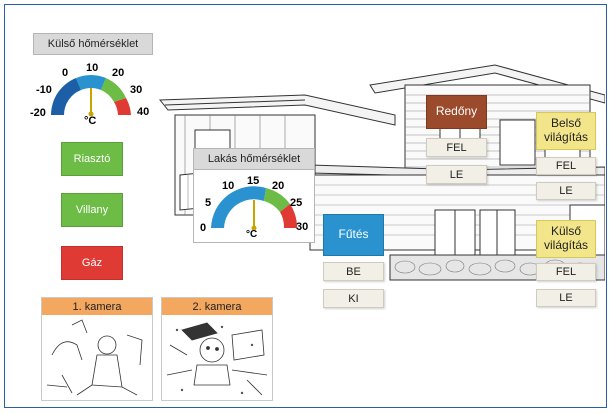 The width and height of the screenshot is (613, 414). What do you see at coordinates (456, 147) in the screenshot?
I see `shutter-up-button: FEL` at bounding box center [456, 147].